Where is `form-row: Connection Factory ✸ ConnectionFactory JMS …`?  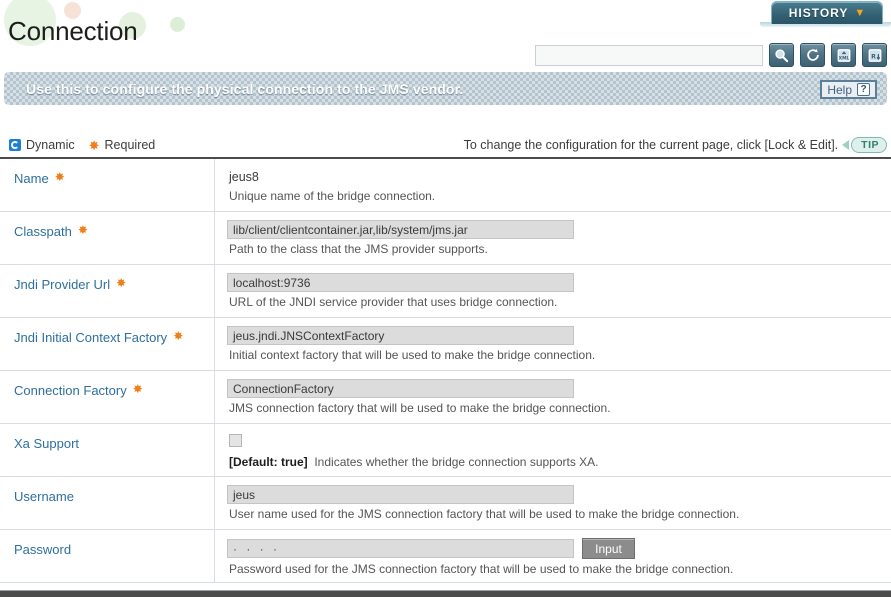 form-row: Connection Factory ✸ ConnectionFactory JMS … is located at coordinates (445, 397).